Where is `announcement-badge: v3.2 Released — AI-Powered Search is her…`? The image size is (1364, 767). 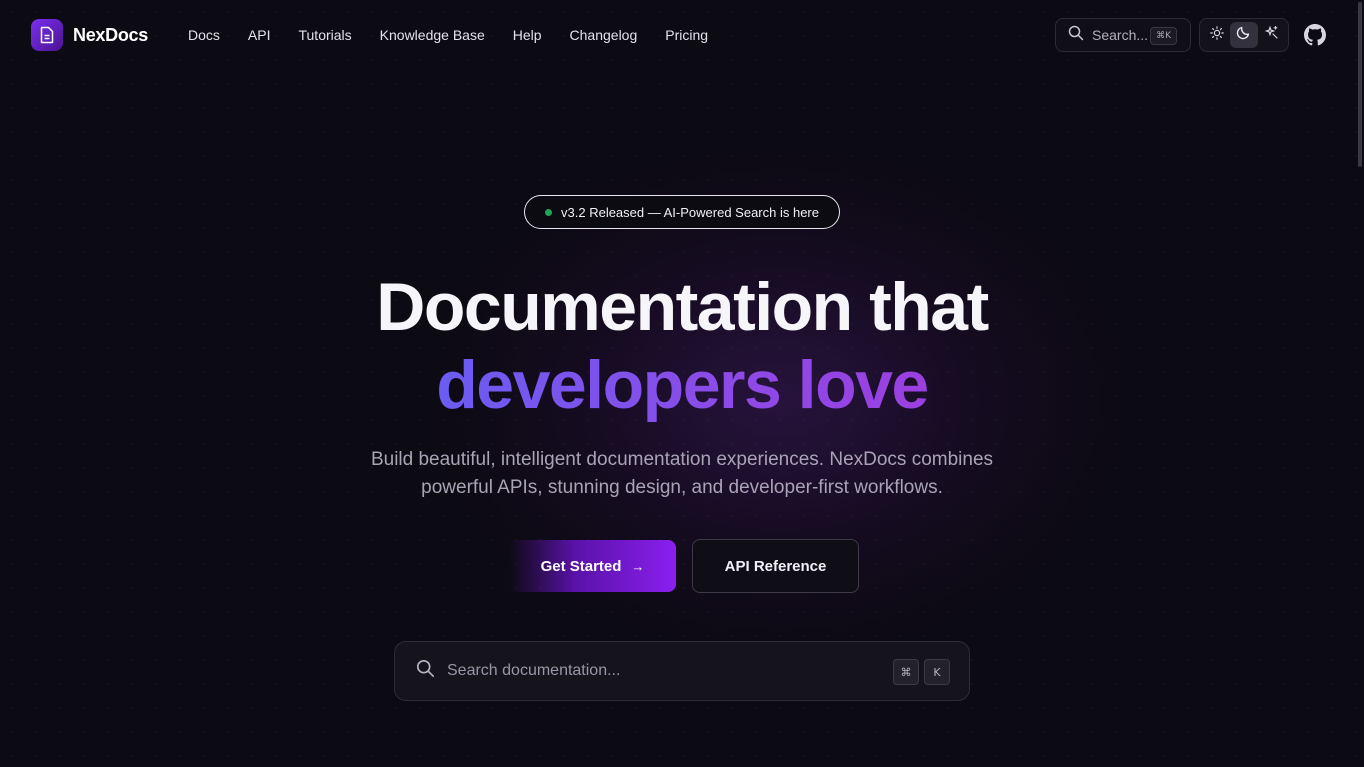
announcement-badge: v3.2 Released — AI-Powered Search is her… is located at coordinates (682, 212).